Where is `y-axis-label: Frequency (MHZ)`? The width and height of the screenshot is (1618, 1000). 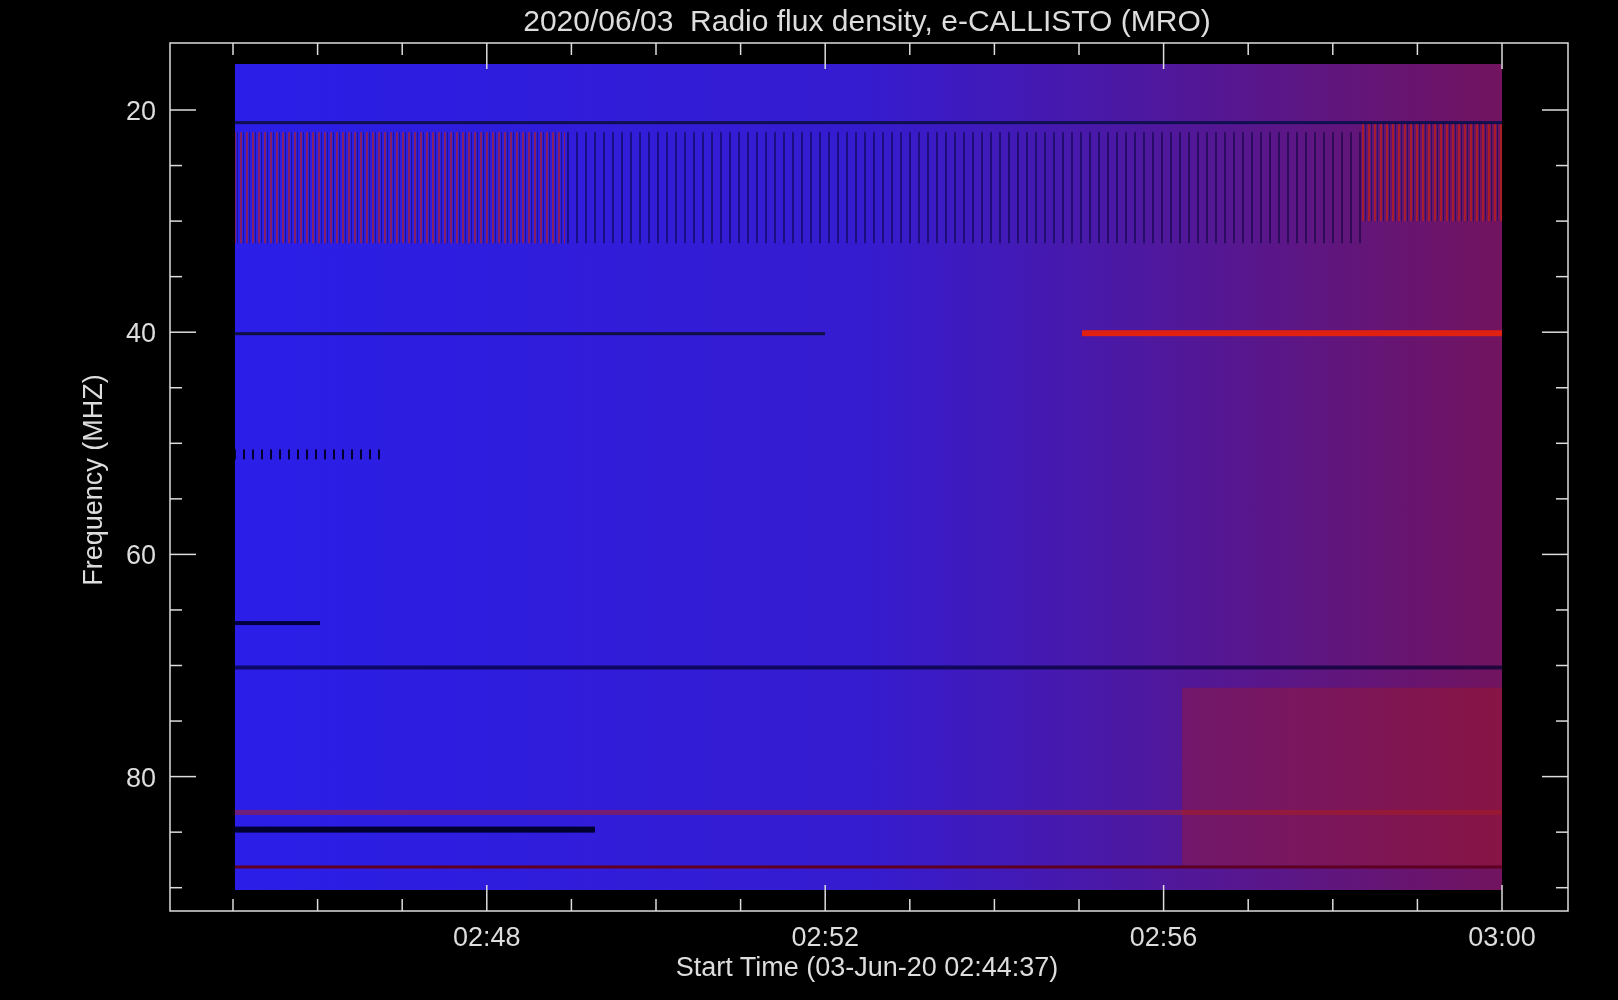 y-axis-label: Frequency (MHZ) is located at coordinates (93, 480).